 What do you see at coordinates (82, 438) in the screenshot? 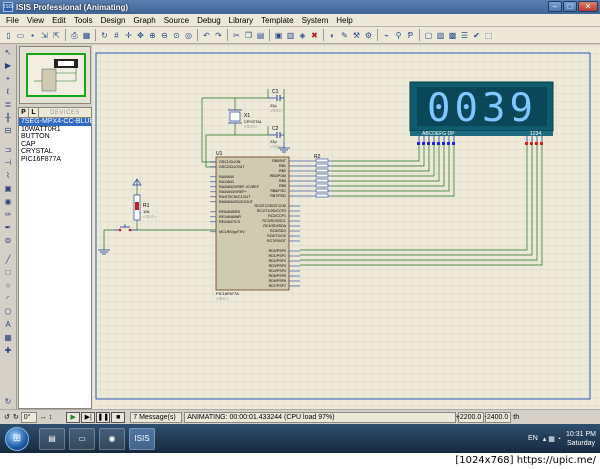
I see `taskbar-folder-icon: ▭` at bounding box center [82, 438].